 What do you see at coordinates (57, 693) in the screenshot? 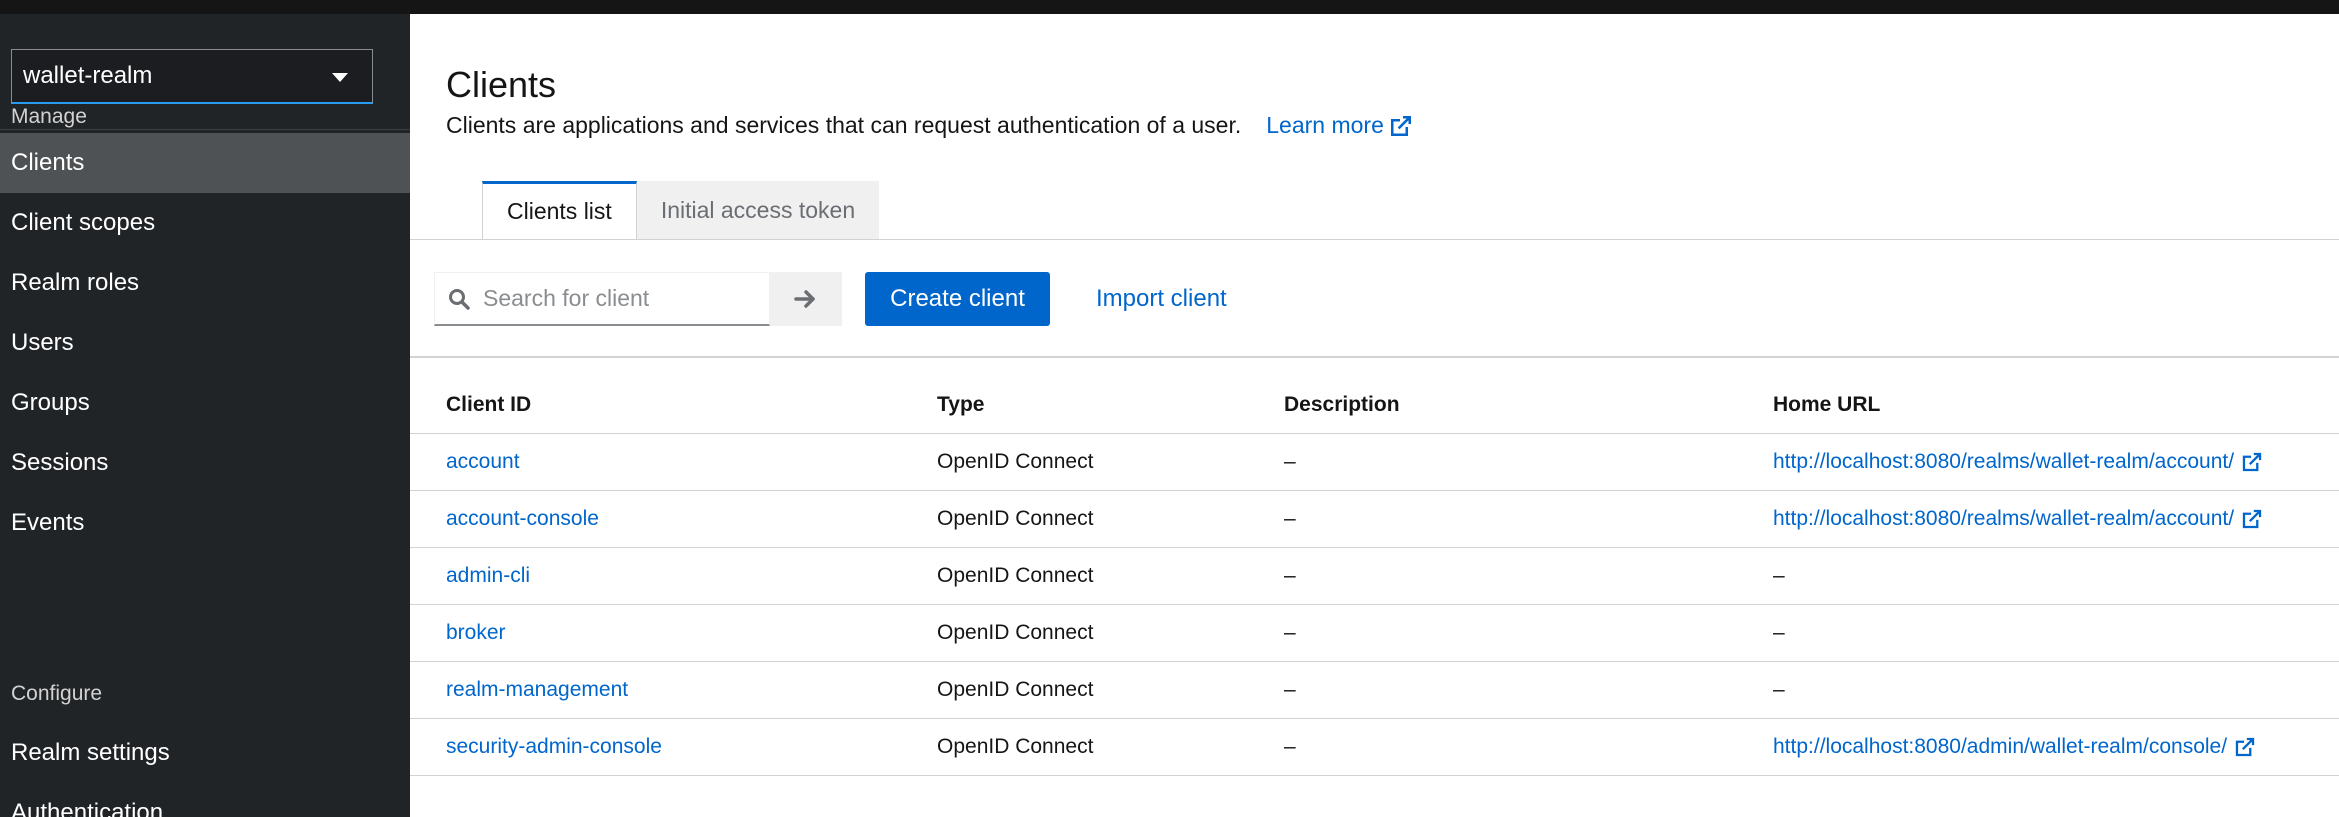
I see `nav-group-title-configure: Configure` at bounding box center [57, 693].